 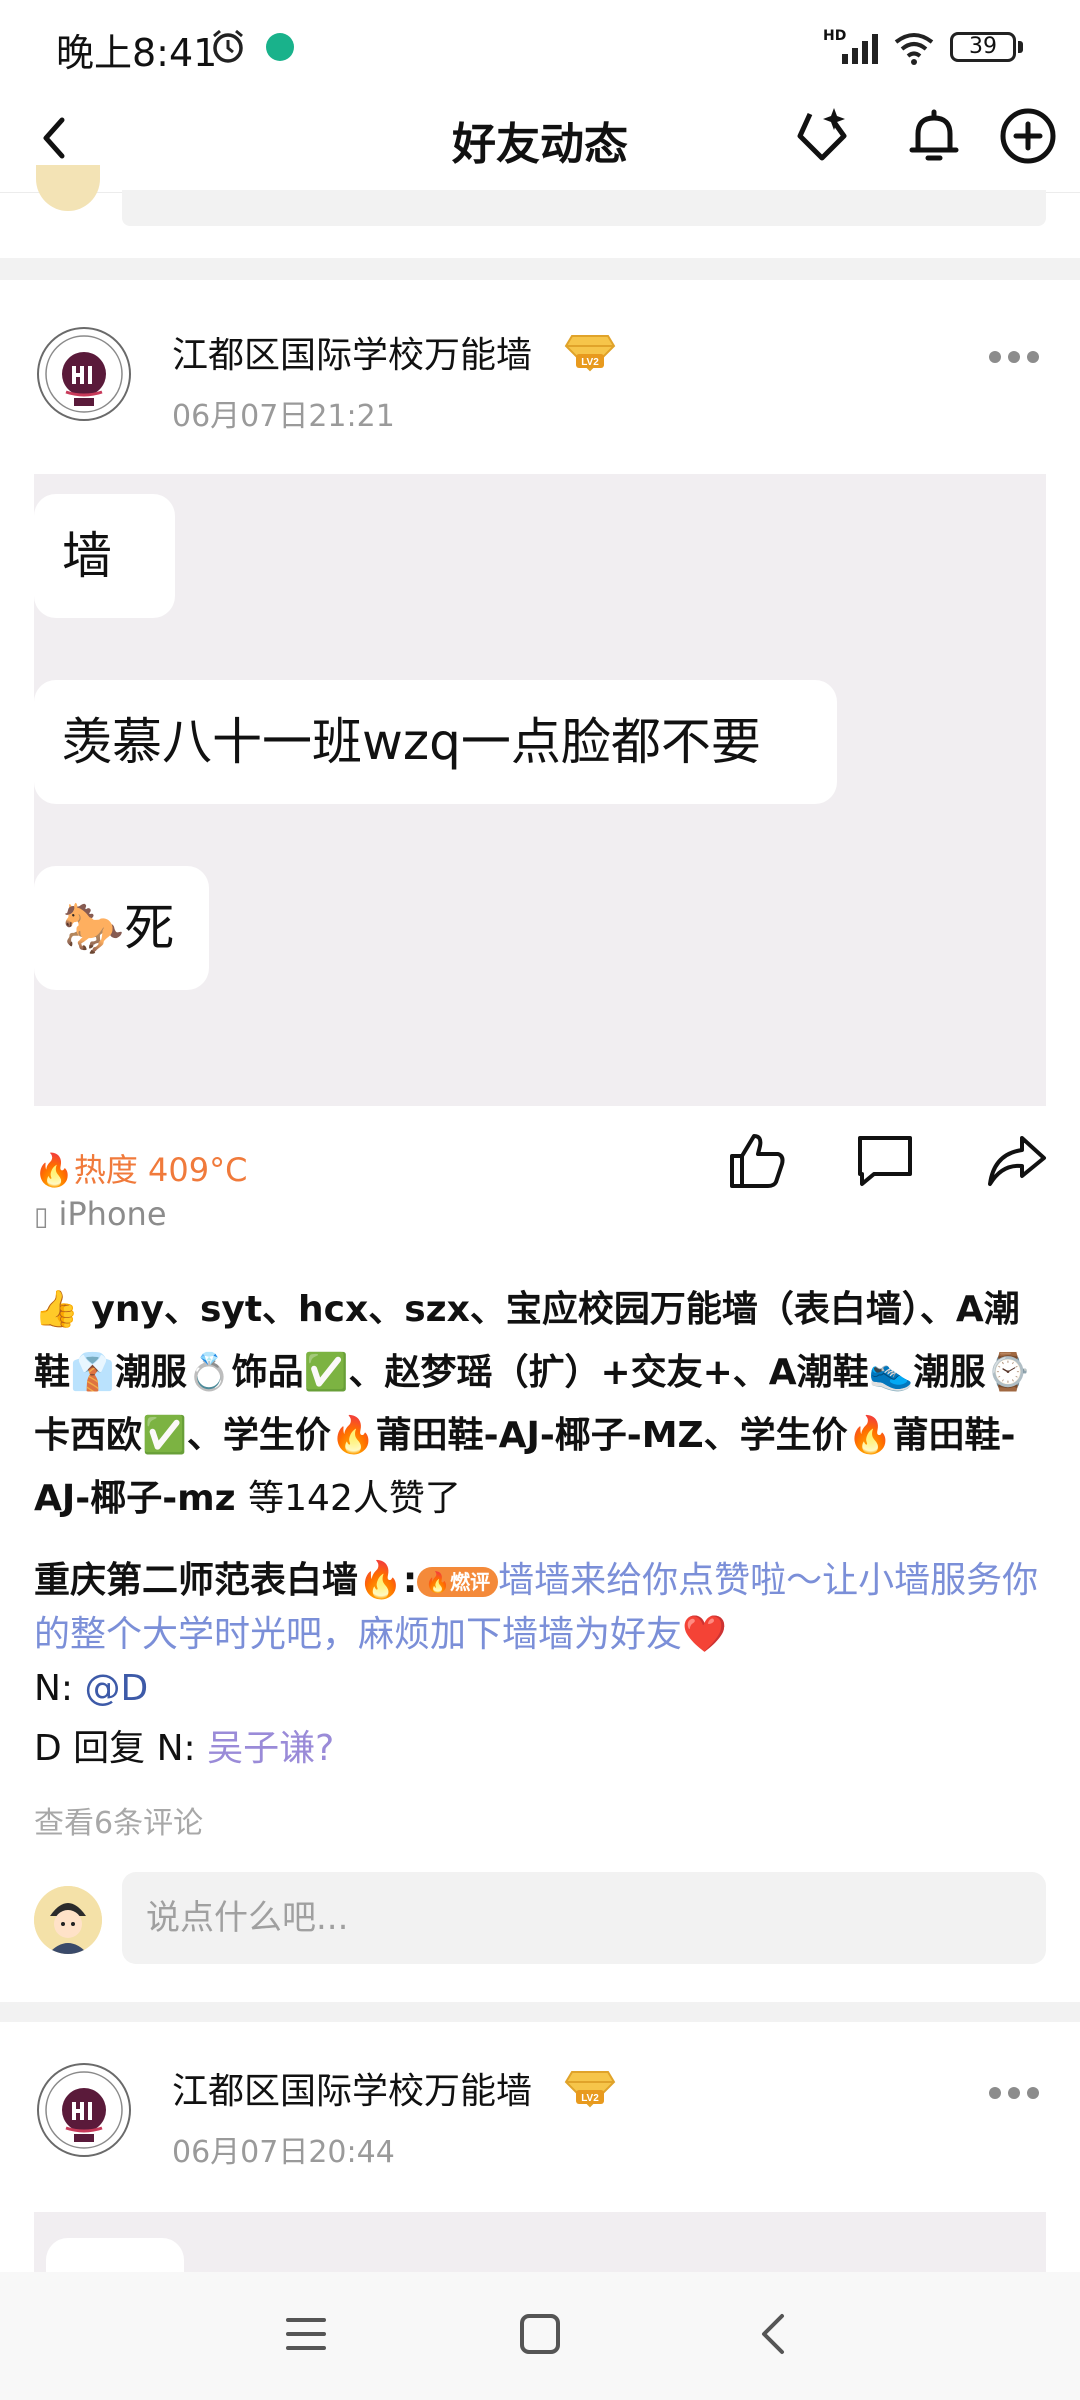 I want to click on previous-comment-input, so click(x=584, y=208).